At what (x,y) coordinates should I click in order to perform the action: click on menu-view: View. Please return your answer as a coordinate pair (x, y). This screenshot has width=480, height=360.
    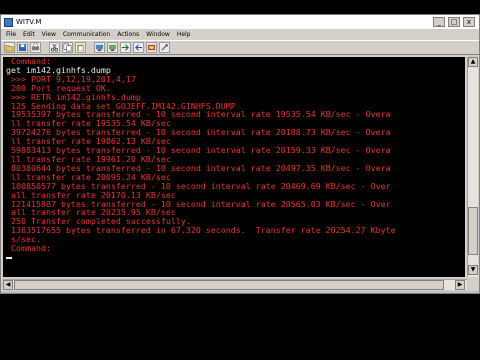
    Looking at the image, I should click on (49, 34).